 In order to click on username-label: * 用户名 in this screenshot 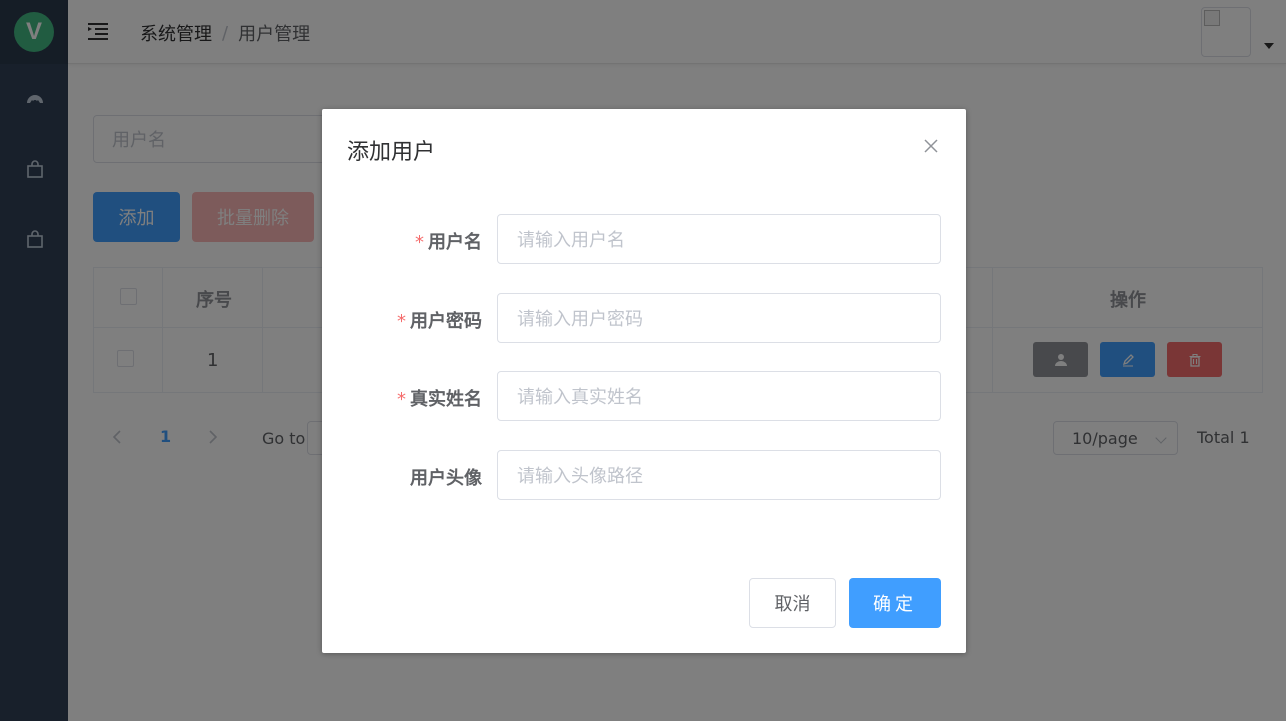, I will do `click(448, 242)`.